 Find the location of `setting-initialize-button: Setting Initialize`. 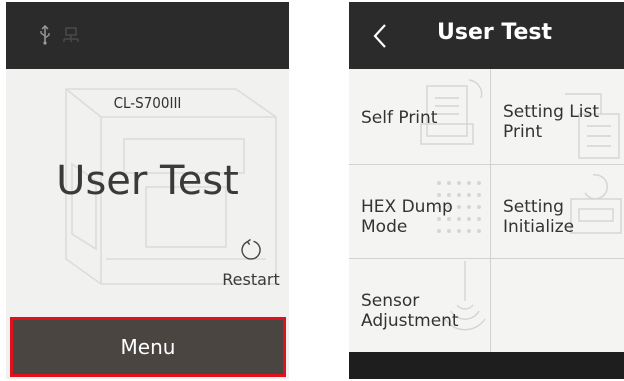

setting-initialize-button: Setting Initialize is located at coordinates (557, 212).